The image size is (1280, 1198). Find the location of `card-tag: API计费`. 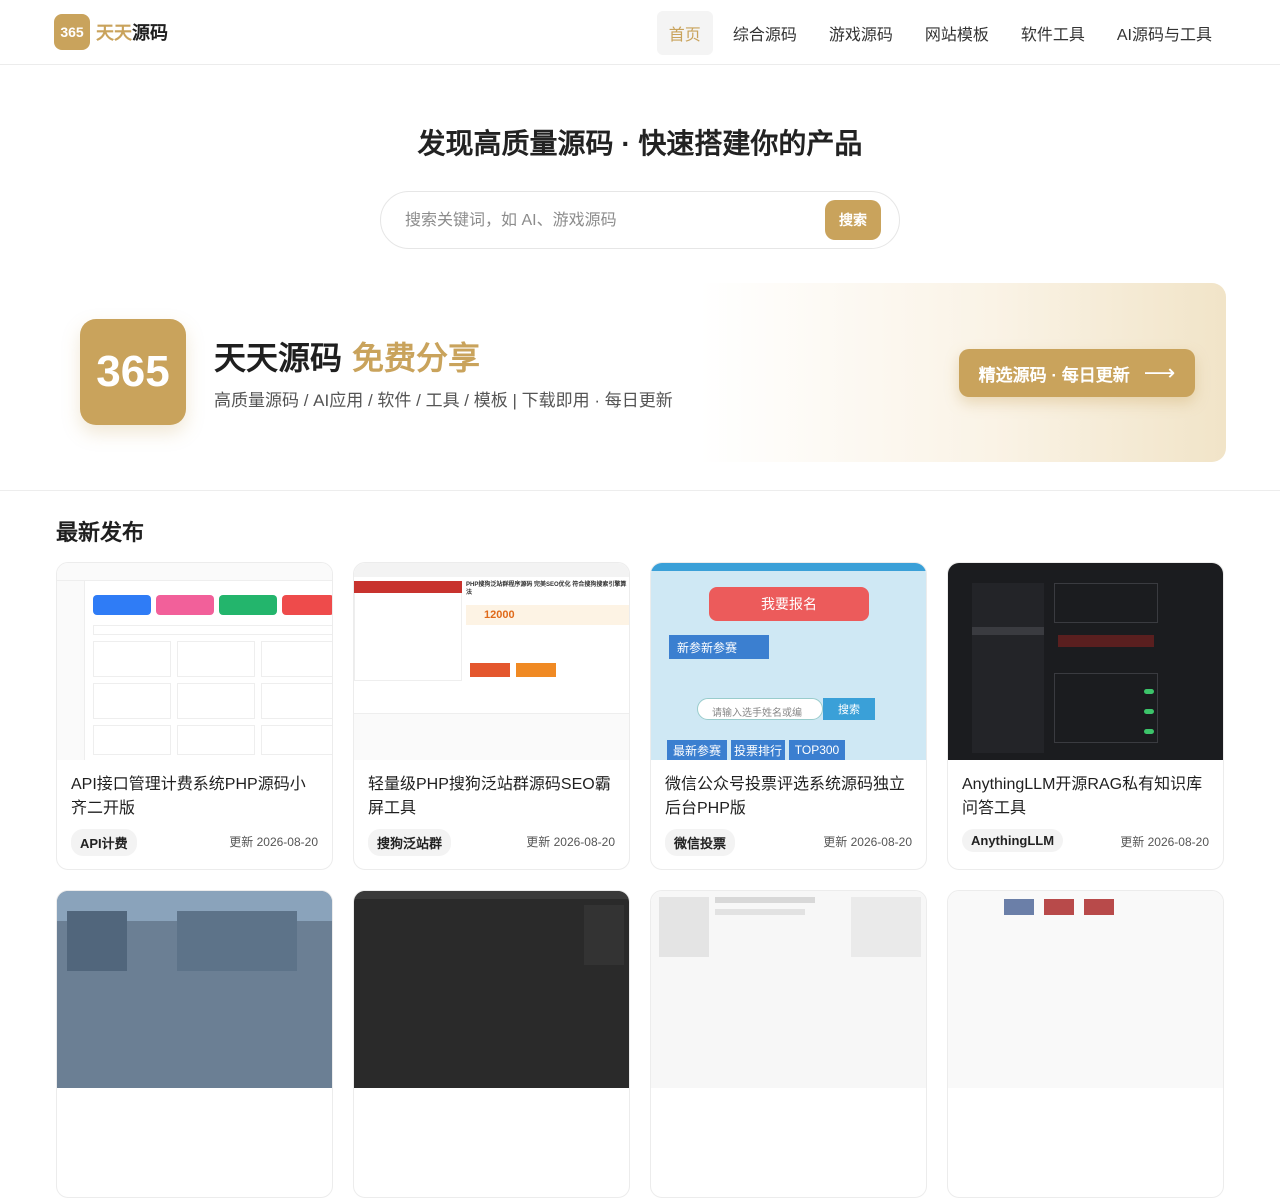

card-tag: API计费 is located at coordinates (104, 842).